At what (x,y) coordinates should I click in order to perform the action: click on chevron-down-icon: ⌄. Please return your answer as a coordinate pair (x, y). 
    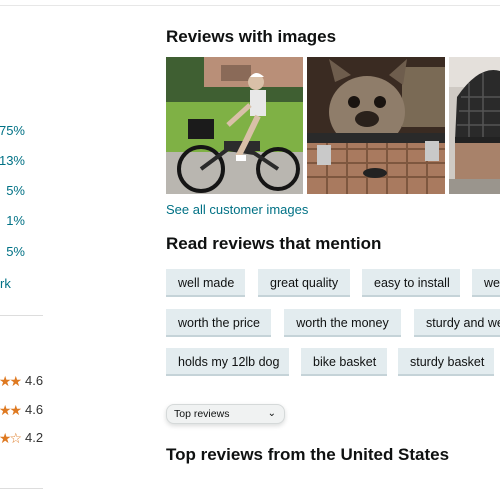
    Looking at the image, I should click on (271, 413).